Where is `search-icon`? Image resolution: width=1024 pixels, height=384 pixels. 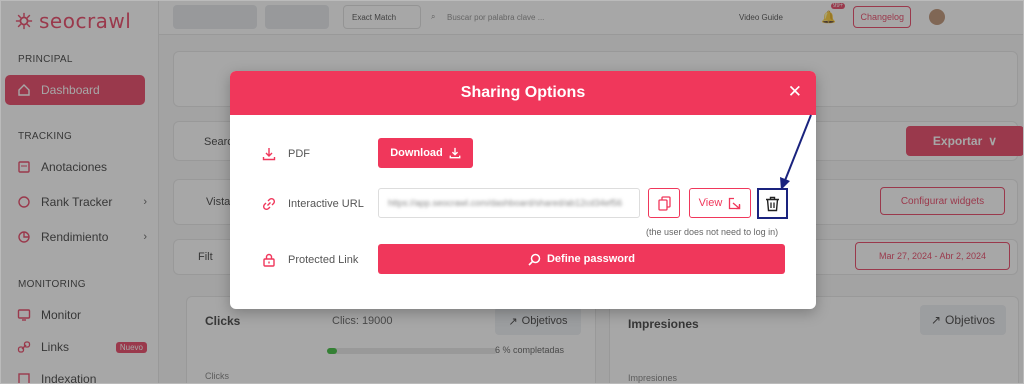 search-icon is located at coordinates (534, 259).